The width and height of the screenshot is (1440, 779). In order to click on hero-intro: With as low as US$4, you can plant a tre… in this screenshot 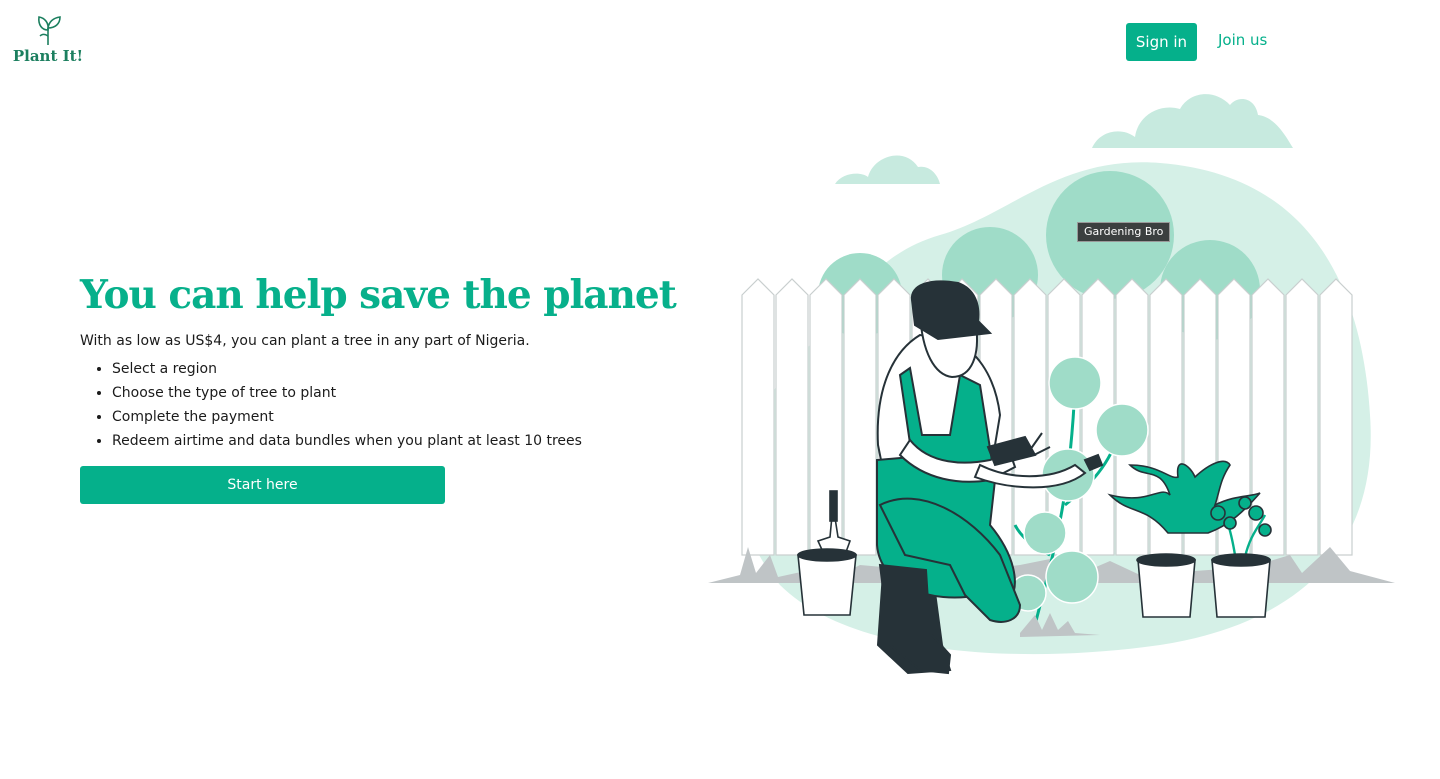, I will do `click(305, 341)`.